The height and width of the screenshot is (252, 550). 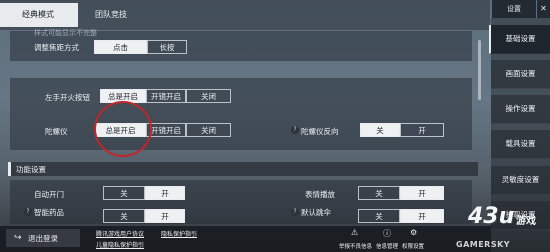 What do you see at coordinates (49, 194) in the screenshot?
I see `auto-door-label: 自动开门` at bounding box center [49, 194].